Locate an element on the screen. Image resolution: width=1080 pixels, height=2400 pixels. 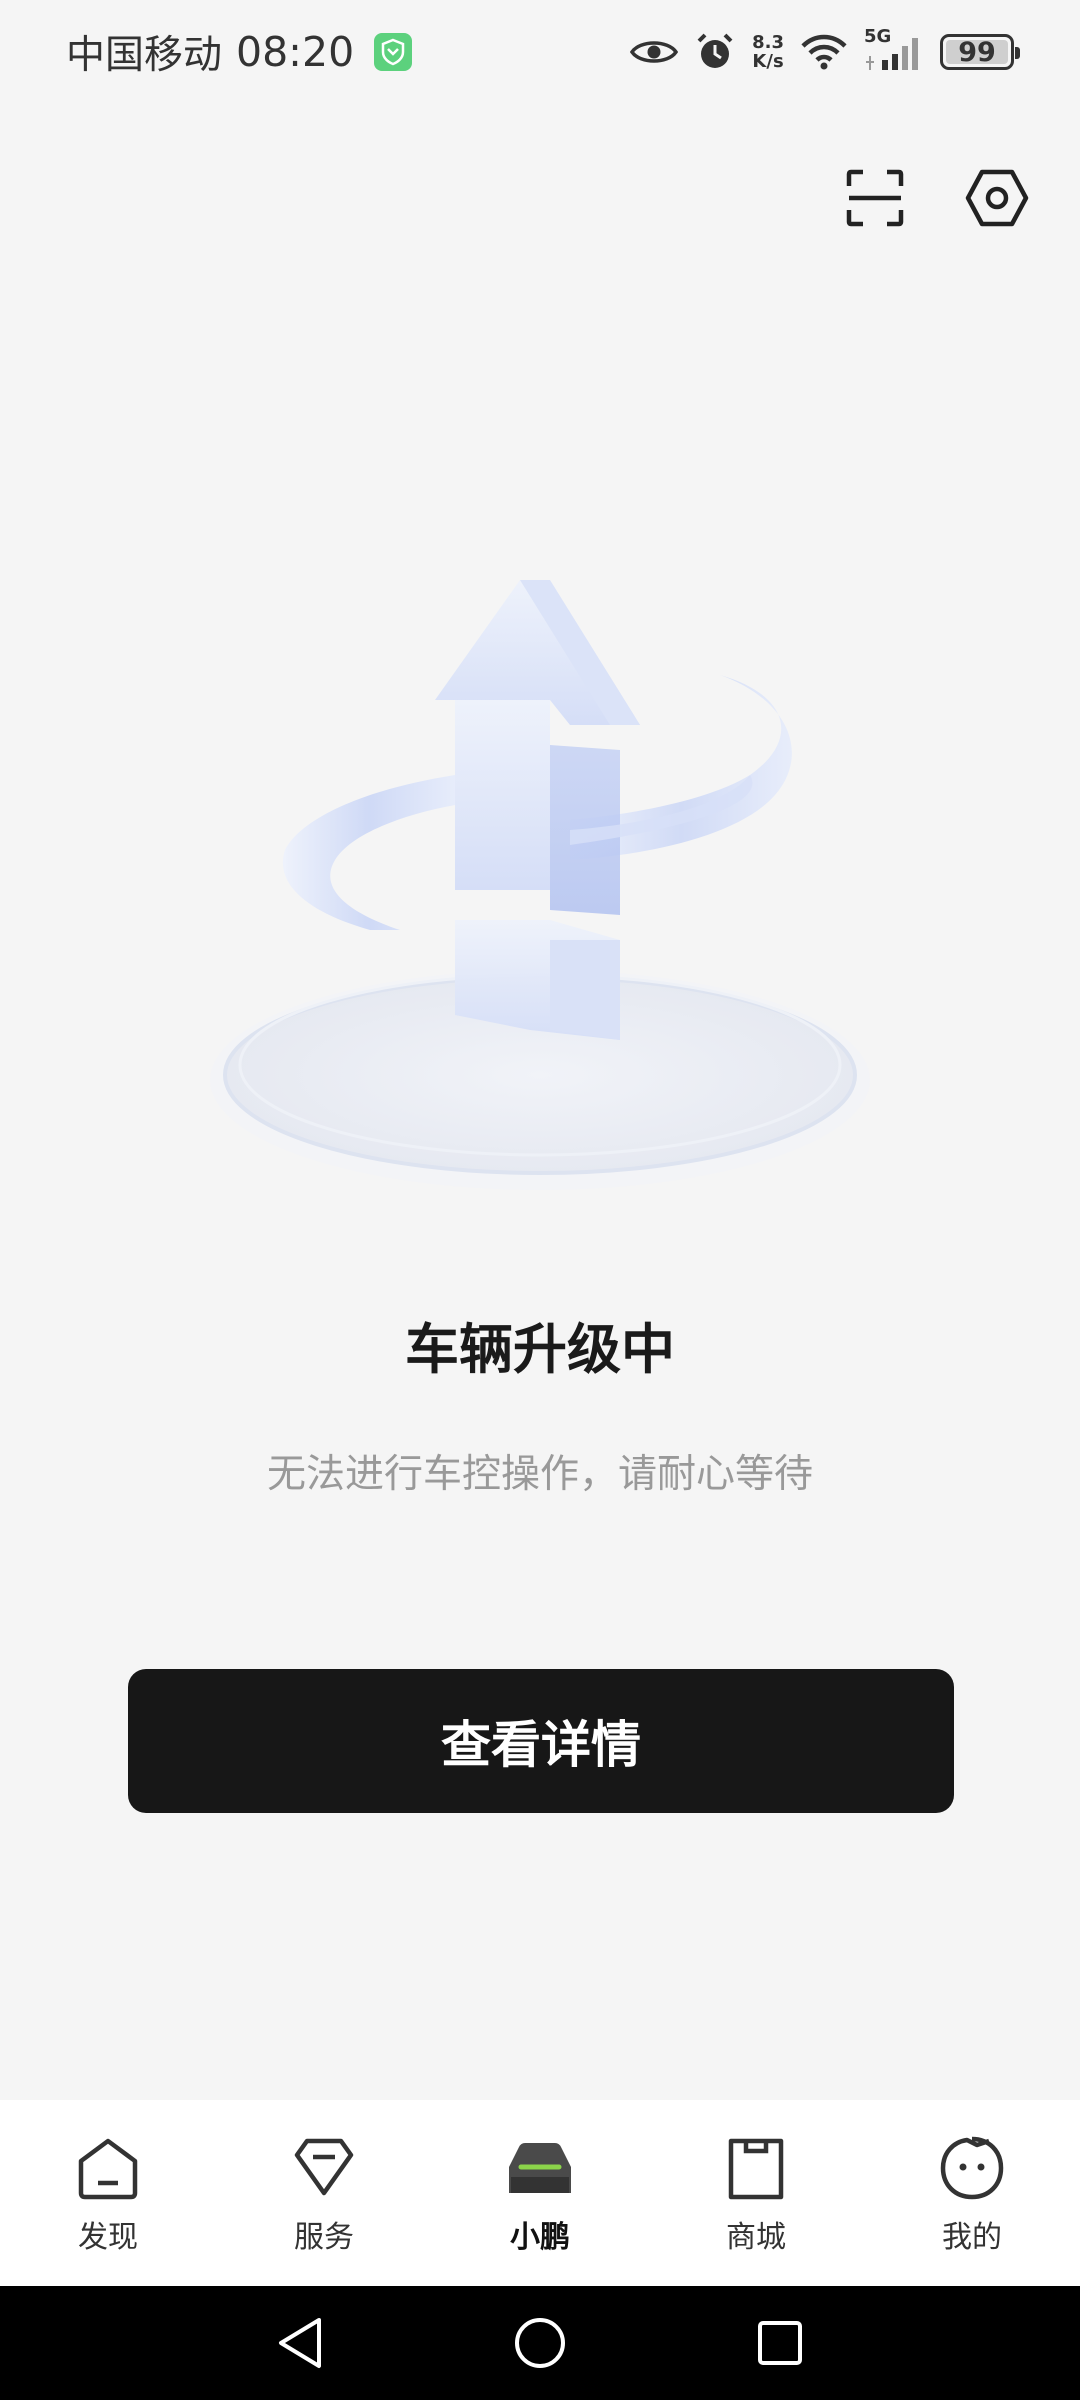
tab-label: 小鹏 is located at coordinates (540, 2237).